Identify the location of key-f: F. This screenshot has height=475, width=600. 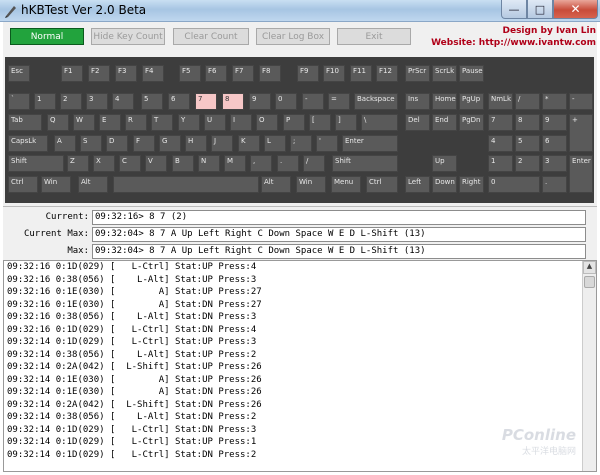
(144, 143).